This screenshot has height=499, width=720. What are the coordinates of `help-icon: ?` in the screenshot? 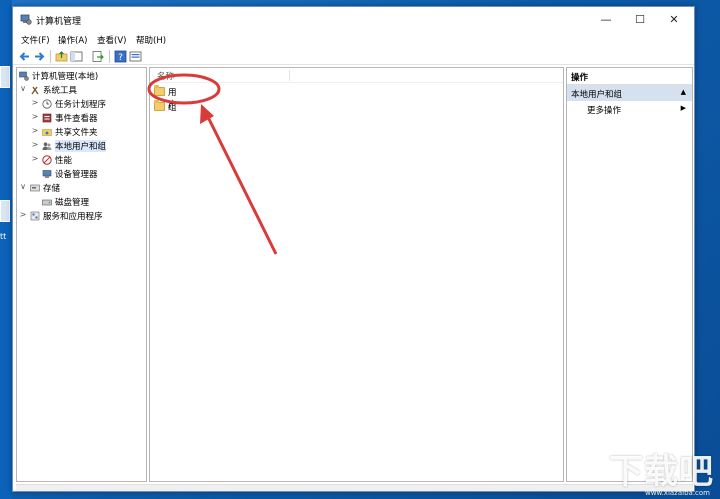 It's located at (120, 56).